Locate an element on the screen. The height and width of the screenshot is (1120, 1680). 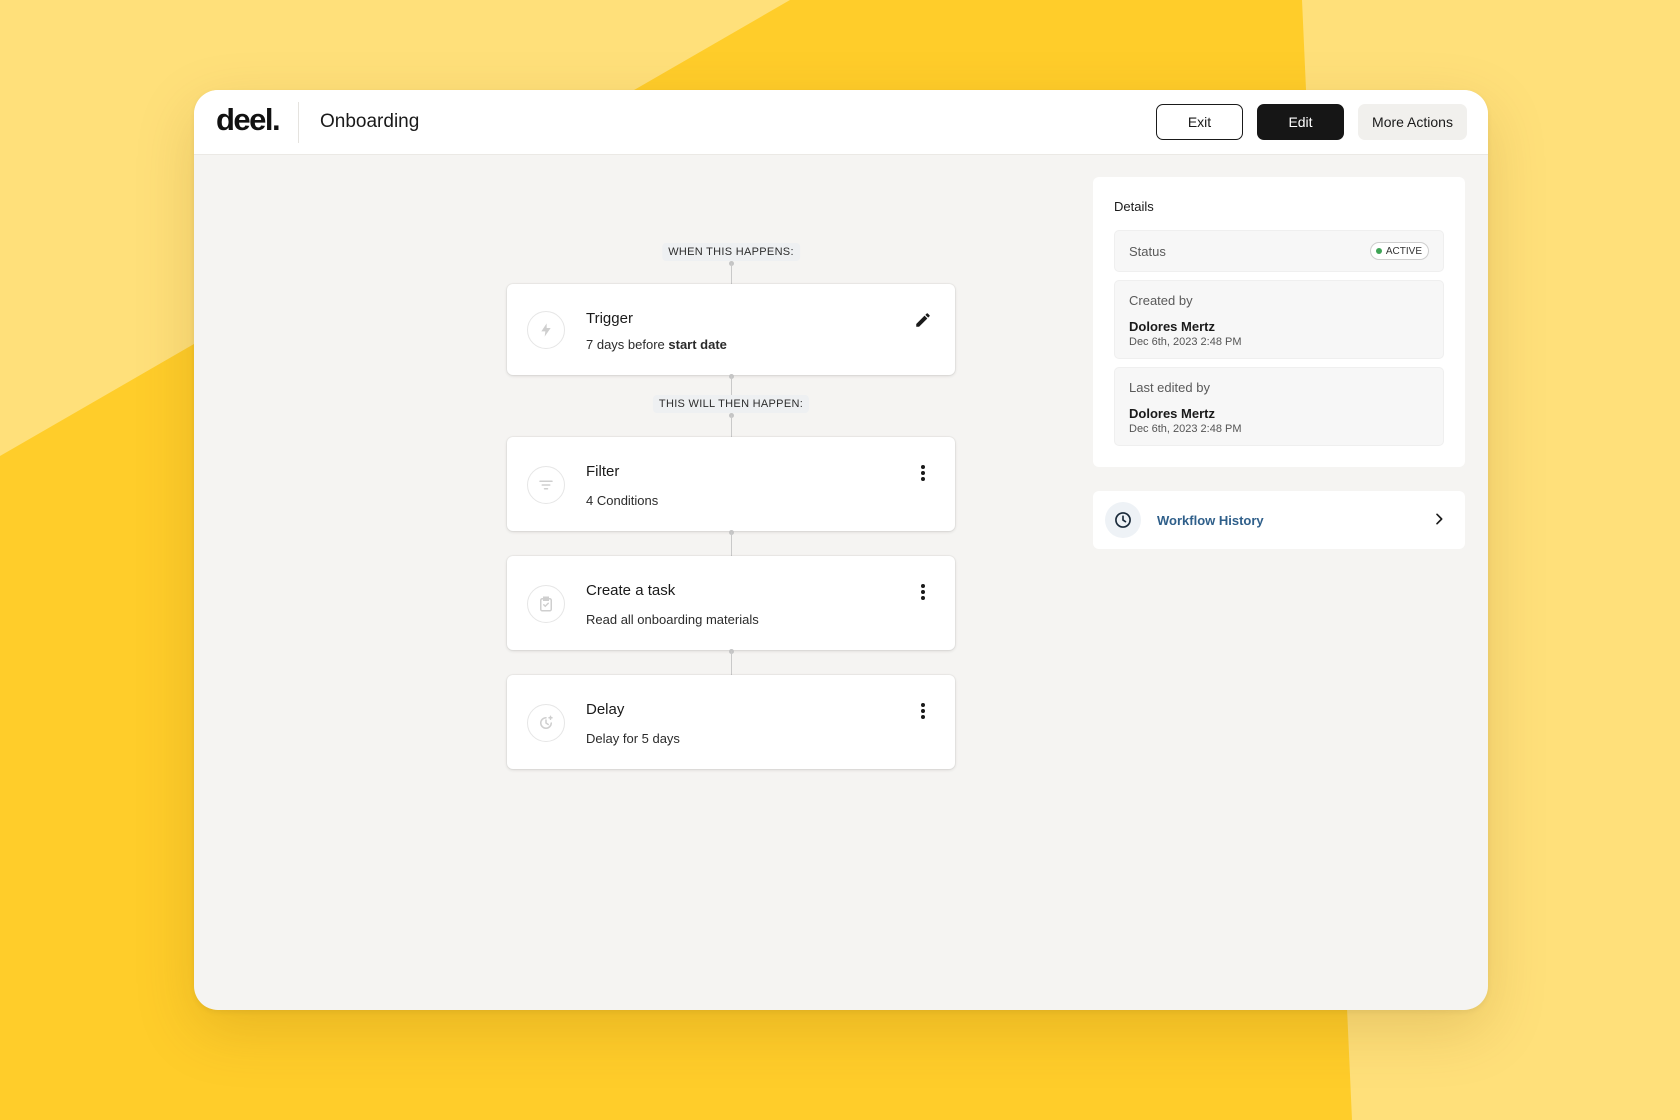
trigger-description: 7 days before start date is located at coordinates (656, 344).